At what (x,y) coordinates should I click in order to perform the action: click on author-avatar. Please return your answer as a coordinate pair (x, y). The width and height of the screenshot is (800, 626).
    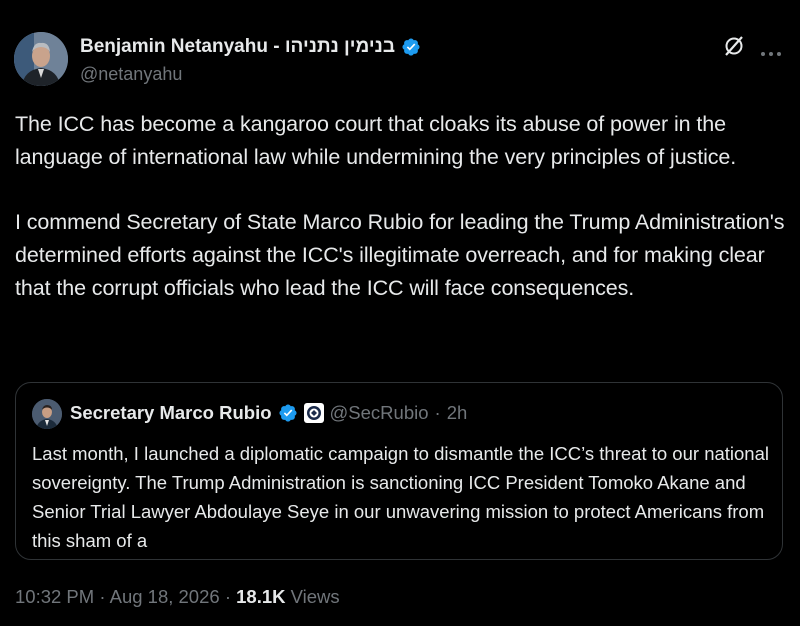
    Looking at the image, I should click on (41, 59).